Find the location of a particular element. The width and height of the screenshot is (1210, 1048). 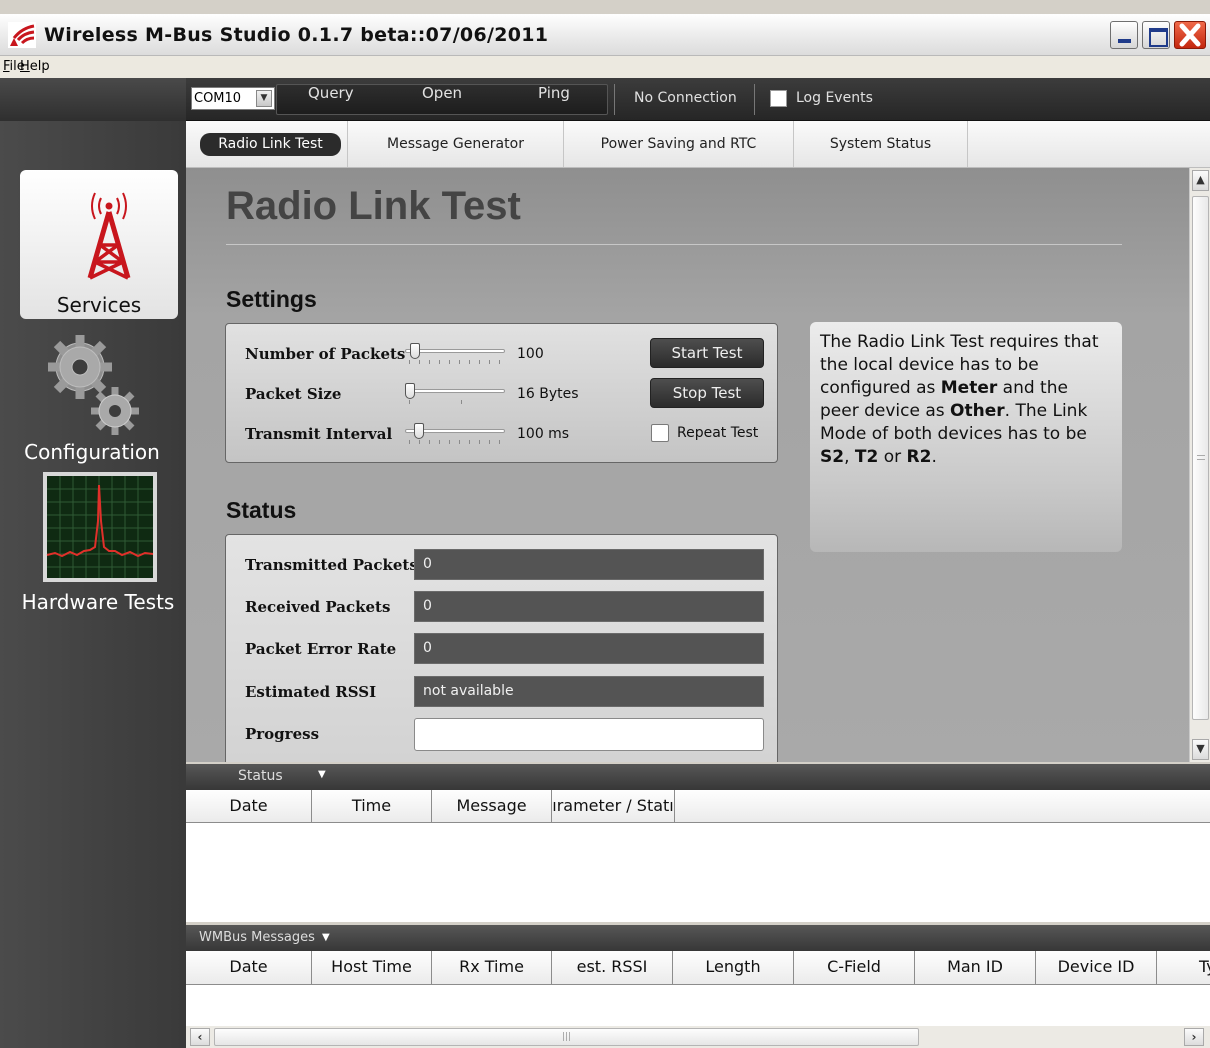

menu-help: Help is located at coordinates (35, 66).